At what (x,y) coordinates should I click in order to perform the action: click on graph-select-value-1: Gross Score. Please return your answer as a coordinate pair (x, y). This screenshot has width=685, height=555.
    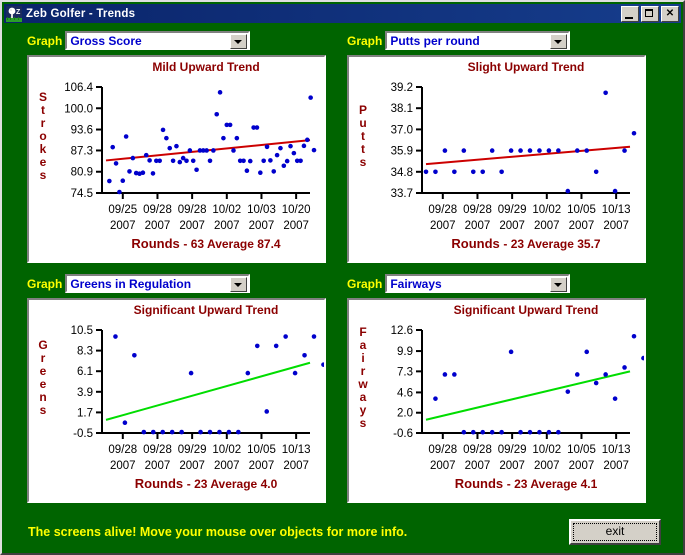
    Looking at the image, I should click on (106, 40).